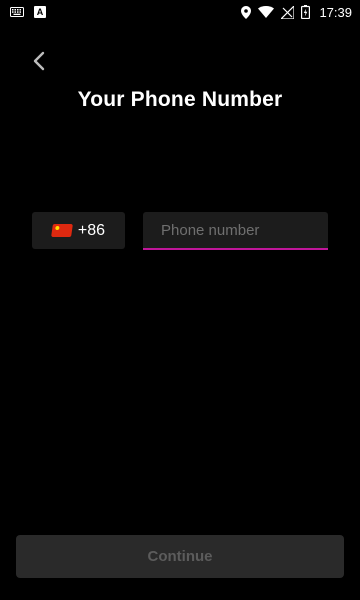 This screenshot has height=600, width=360. Describe the element at coordinates (17, 12) in the screenshot. I see `keyboard-icon` at that location.